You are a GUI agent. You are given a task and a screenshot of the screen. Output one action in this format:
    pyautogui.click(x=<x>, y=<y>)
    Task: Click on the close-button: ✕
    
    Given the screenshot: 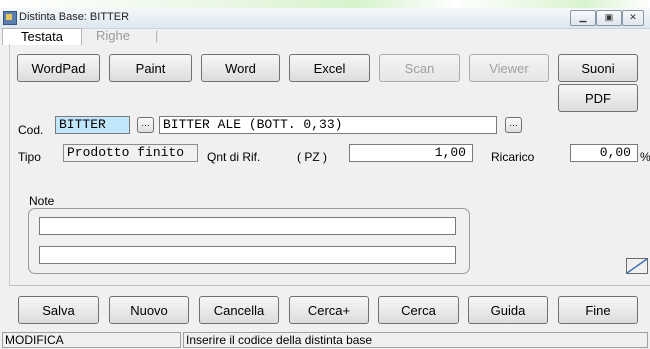 What is the action you would take?
    pyautogui.click(x=633, y=18)
    